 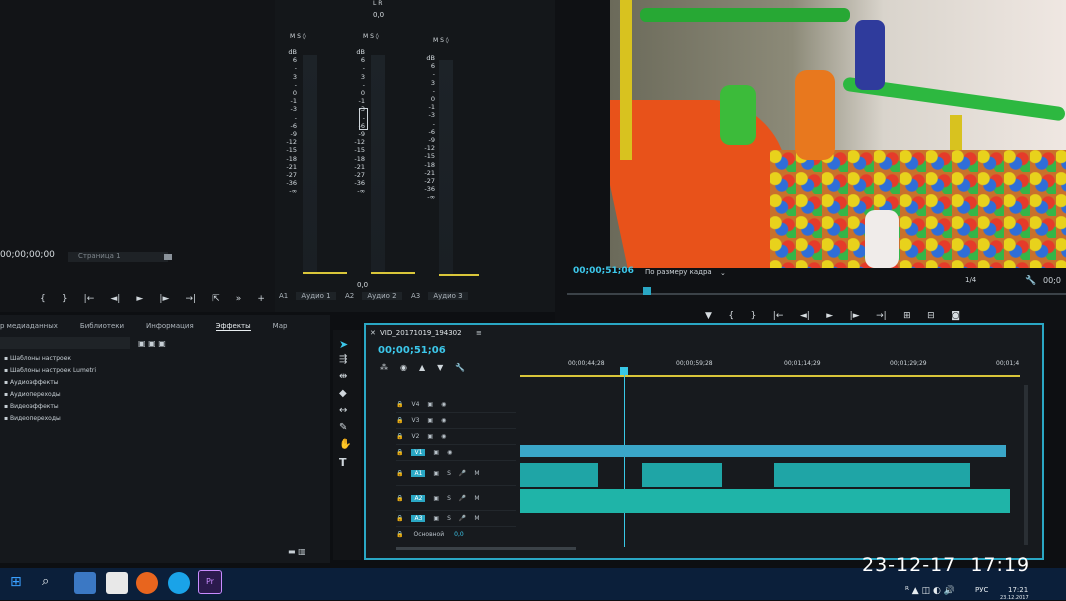 I want to click on track-header-v2: 🔒 V2 ▣ ◉, so click(x=456, y=437).